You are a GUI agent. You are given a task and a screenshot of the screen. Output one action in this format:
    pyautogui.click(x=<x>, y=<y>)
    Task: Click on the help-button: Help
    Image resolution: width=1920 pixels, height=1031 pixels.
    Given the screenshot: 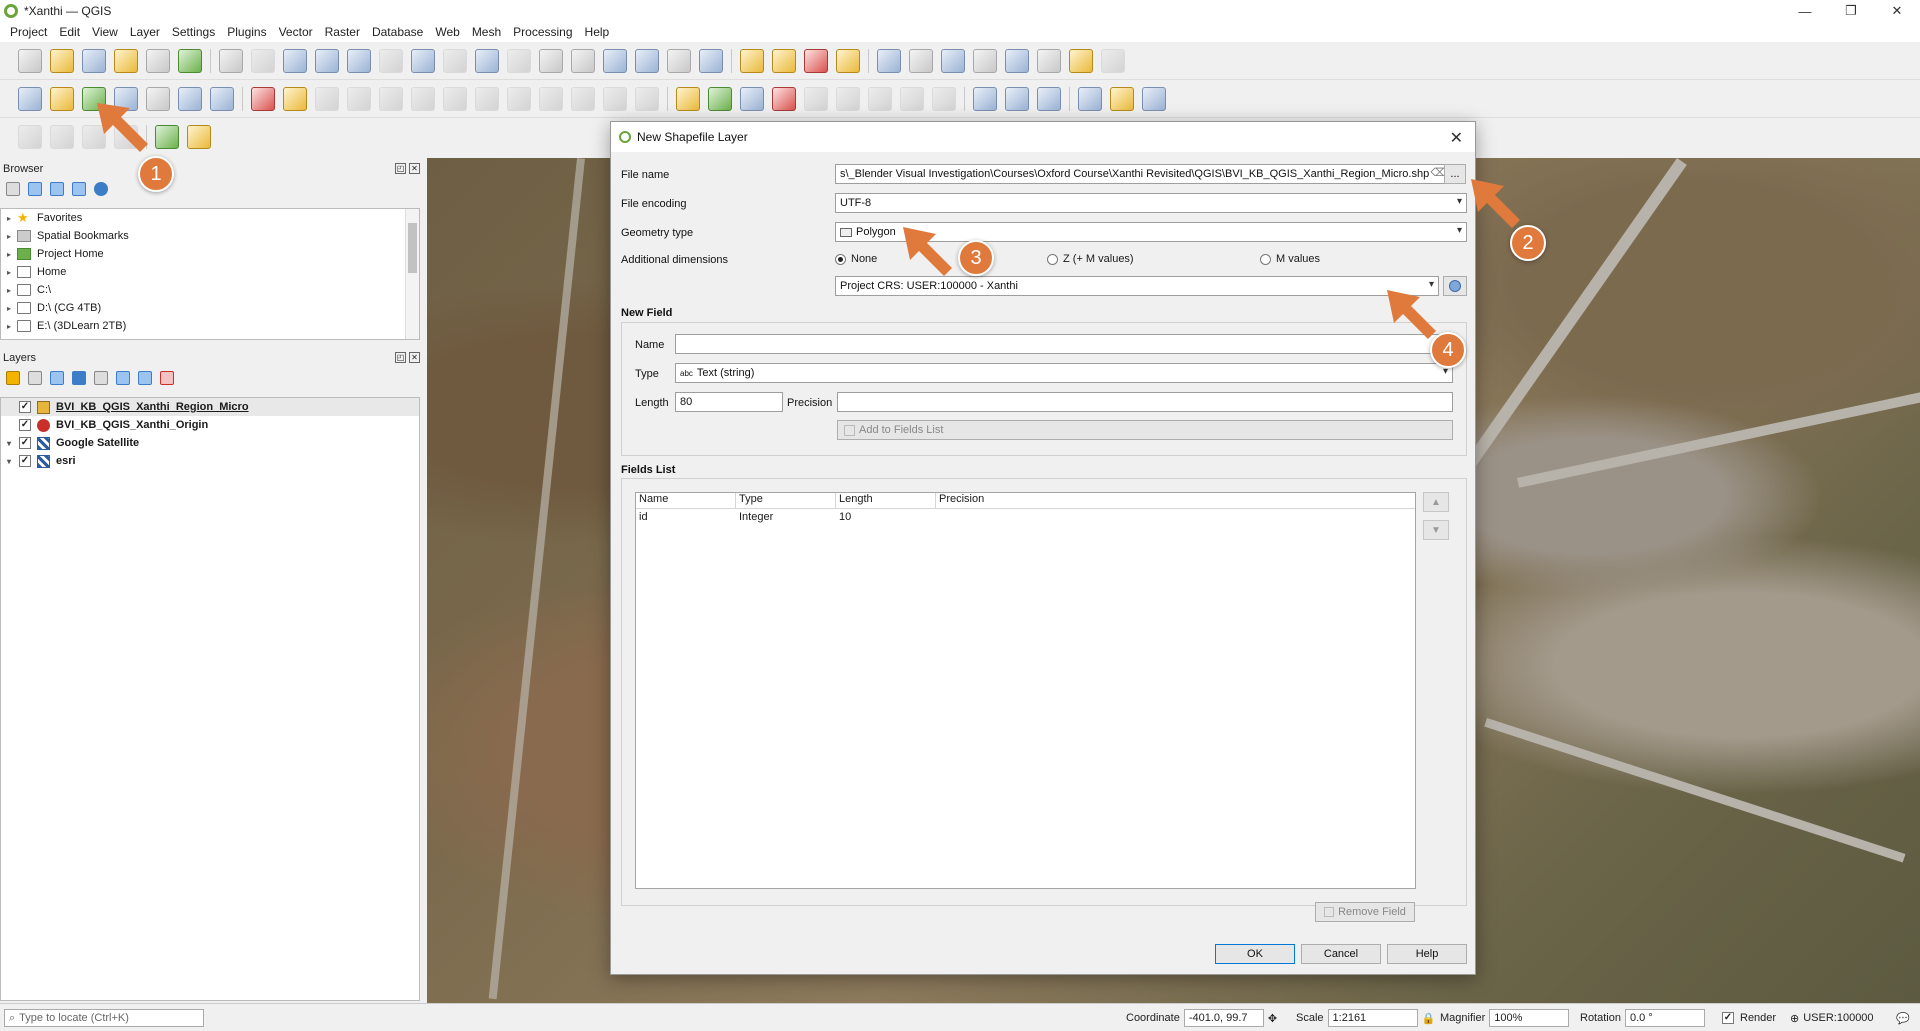 What is the action you would take?
    pyautogui.click(x=1427, y=954)
    